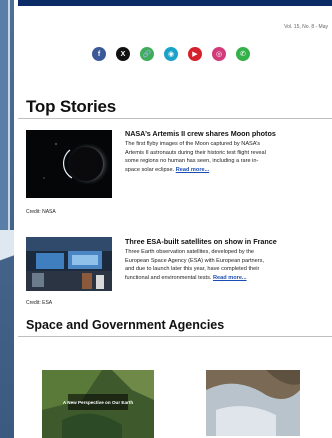 The image size is (332, 438). Describe the element at coordinates (175, 3) in the screenshot. I see `header-bar` at that location.